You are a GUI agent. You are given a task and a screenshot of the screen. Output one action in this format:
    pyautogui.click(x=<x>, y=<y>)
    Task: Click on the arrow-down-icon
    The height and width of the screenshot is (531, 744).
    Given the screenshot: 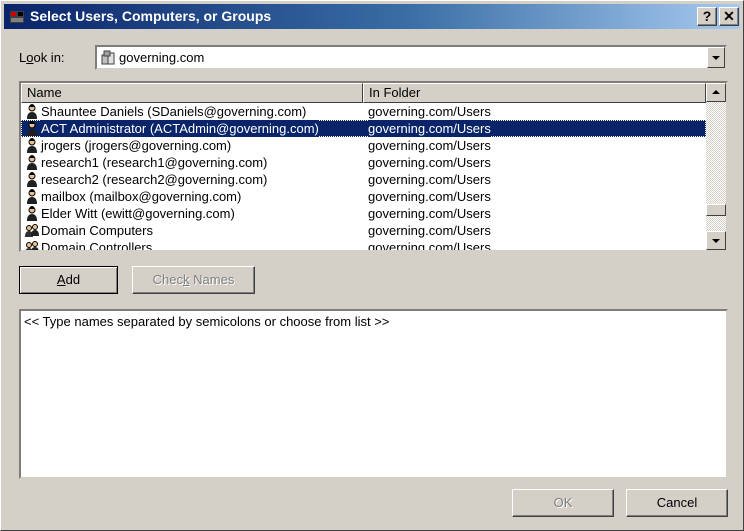 What is the action you would take?
    pyautogui.click(x=716, y=241)
    